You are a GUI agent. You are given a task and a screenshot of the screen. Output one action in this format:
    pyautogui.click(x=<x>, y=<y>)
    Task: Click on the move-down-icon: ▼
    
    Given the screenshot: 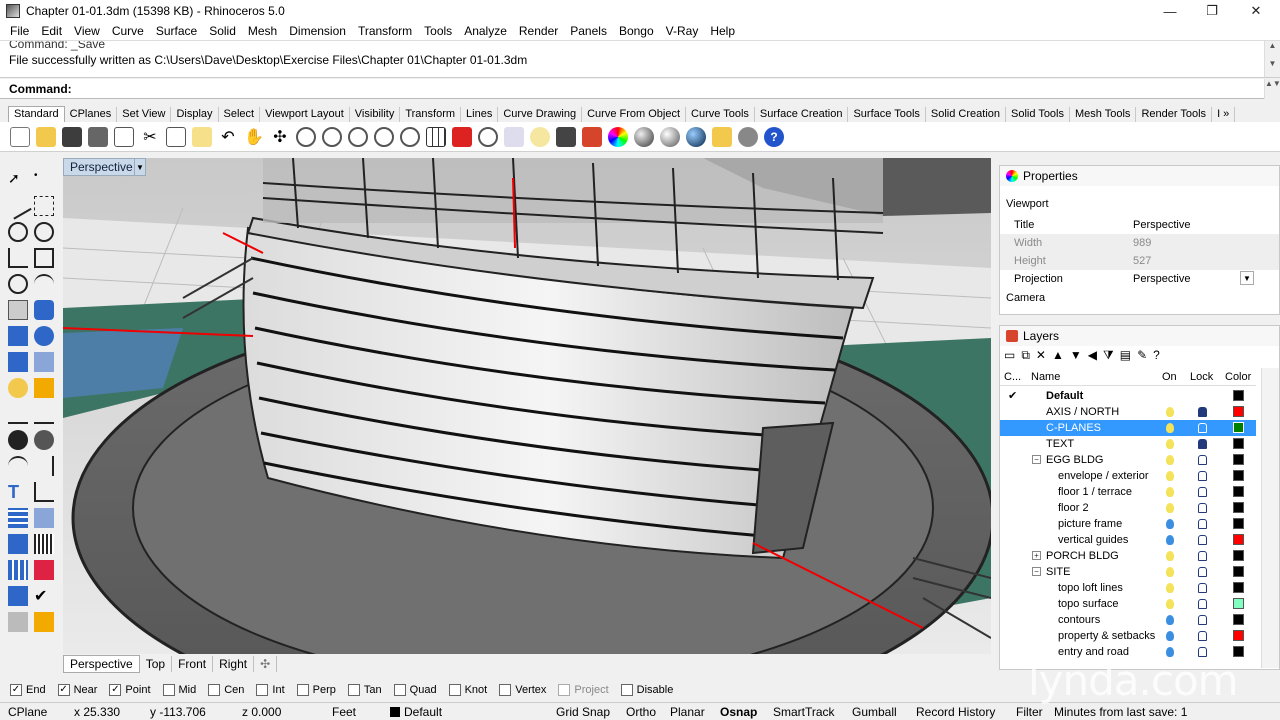 What is the action you would take?
    pyautogui.click(x=1076, y=355)
    